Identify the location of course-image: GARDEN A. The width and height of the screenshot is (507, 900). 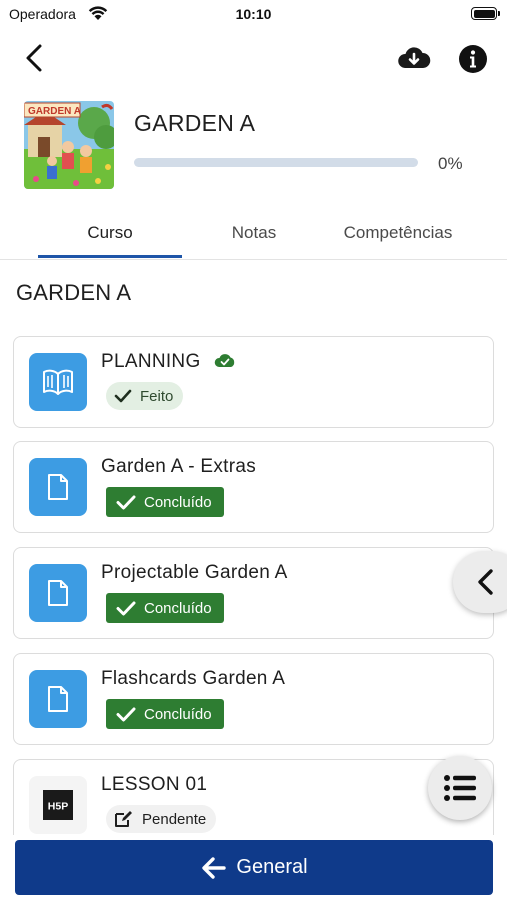
(69, 145).